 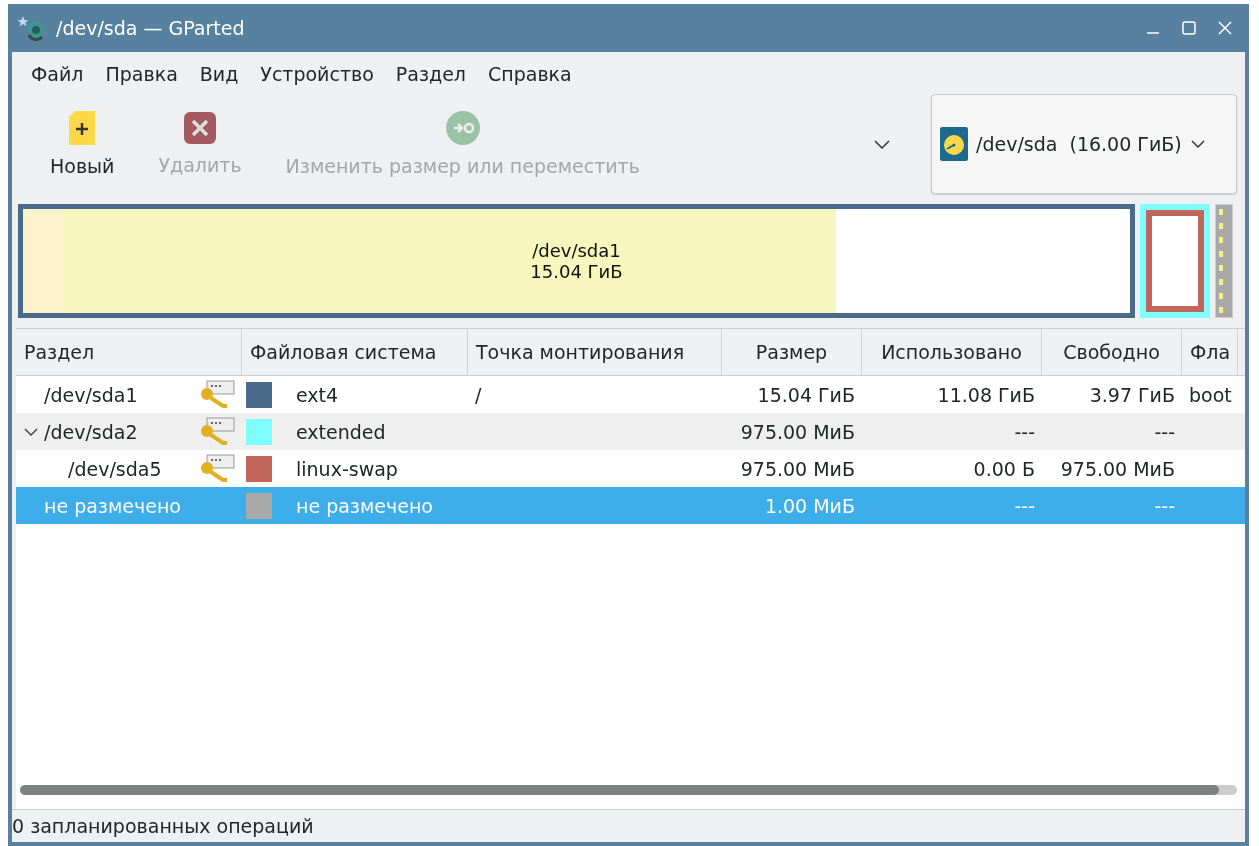 I want to click on column-header: Раздел, so click(x=129, y=352).